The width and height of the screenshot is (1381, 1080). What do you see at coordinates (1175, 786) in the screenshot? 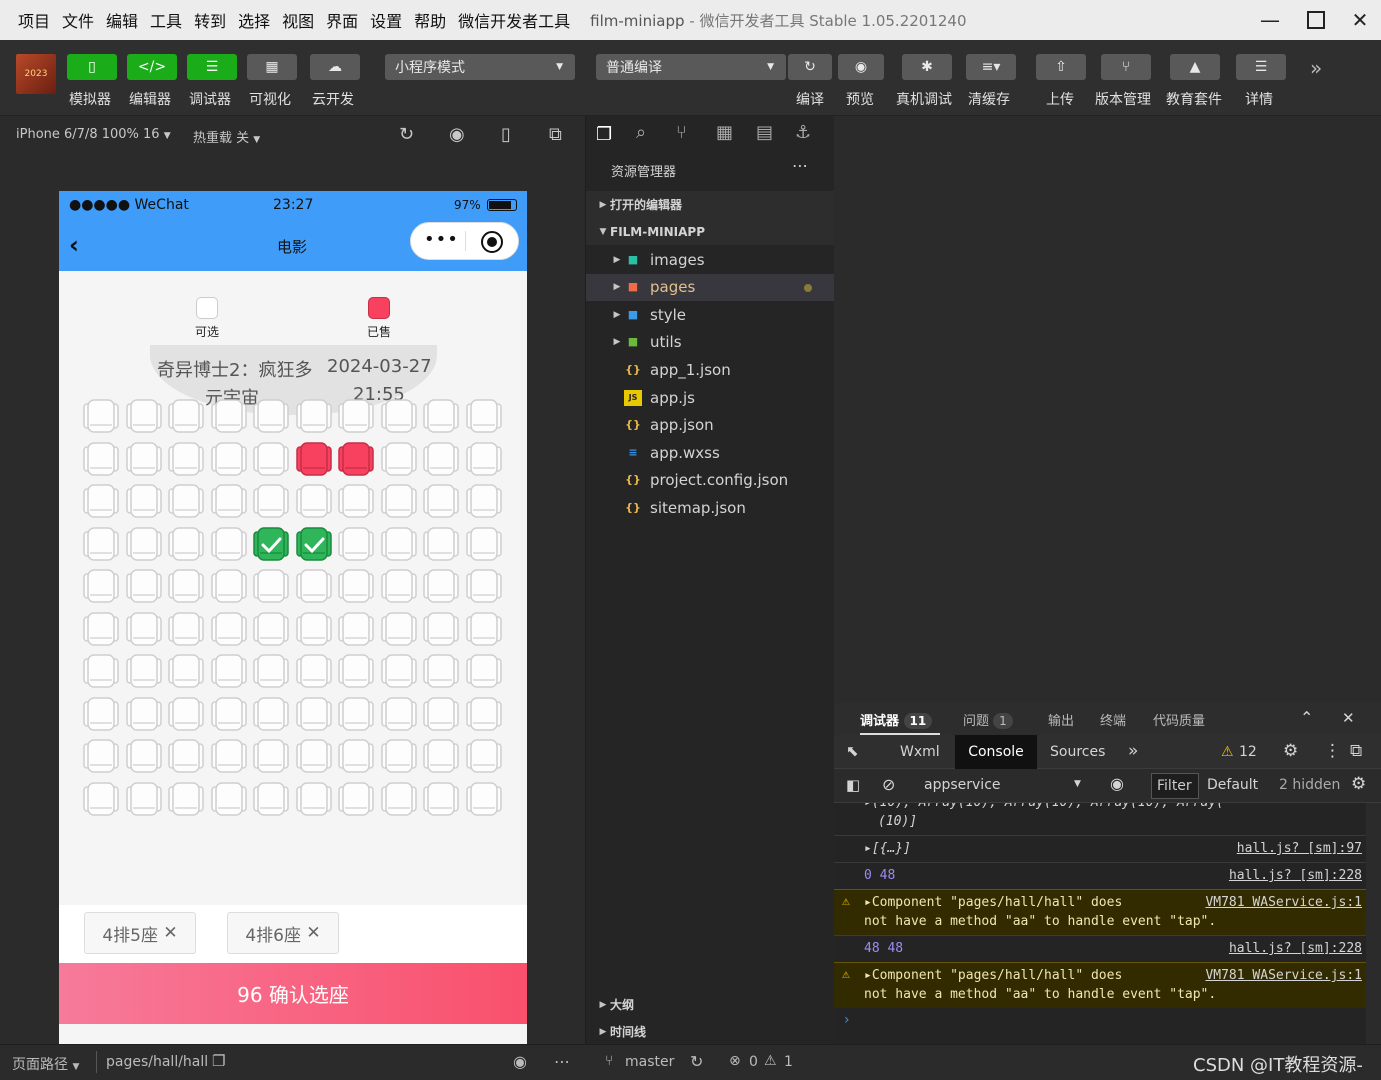
I see `filter-input: Filter` at bounding box center [1175, 786].